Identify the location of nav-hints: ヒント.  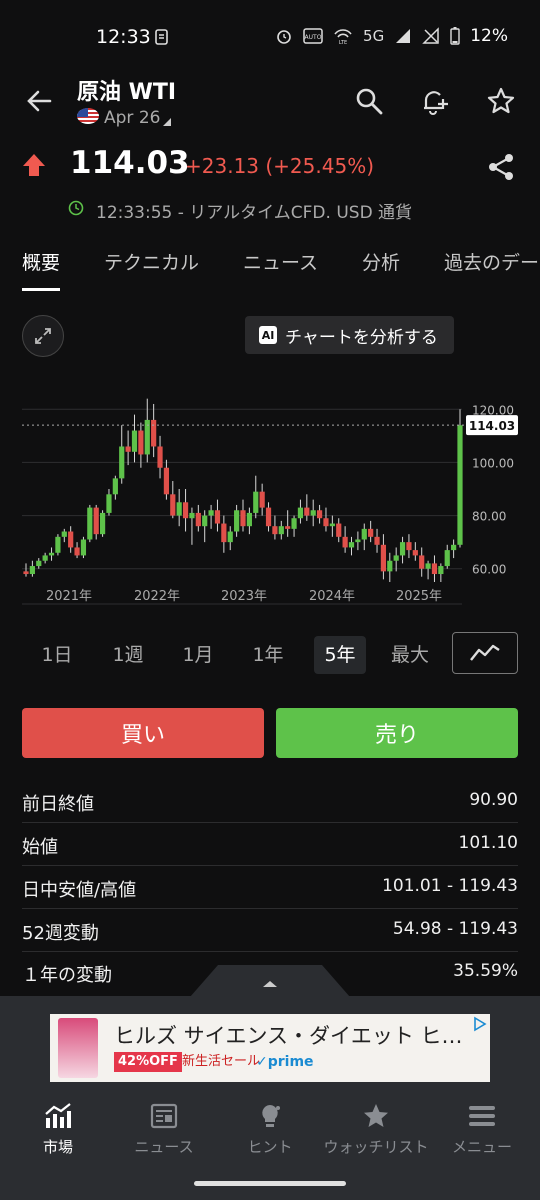
(270, 1129).